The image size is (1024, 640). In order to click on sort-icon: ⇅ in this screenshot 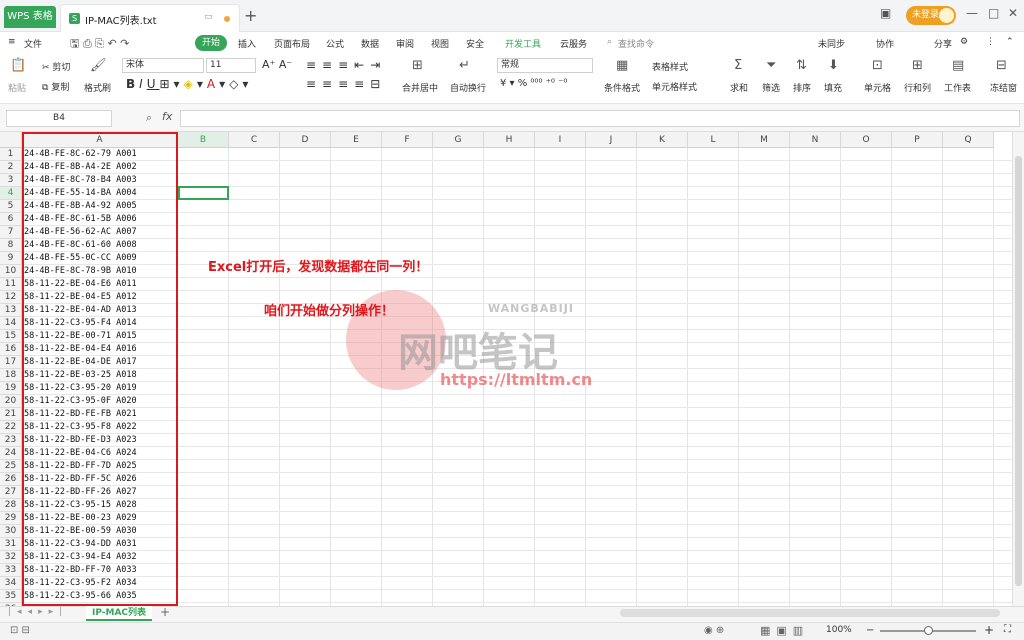, I will do `click(801, 65)`.